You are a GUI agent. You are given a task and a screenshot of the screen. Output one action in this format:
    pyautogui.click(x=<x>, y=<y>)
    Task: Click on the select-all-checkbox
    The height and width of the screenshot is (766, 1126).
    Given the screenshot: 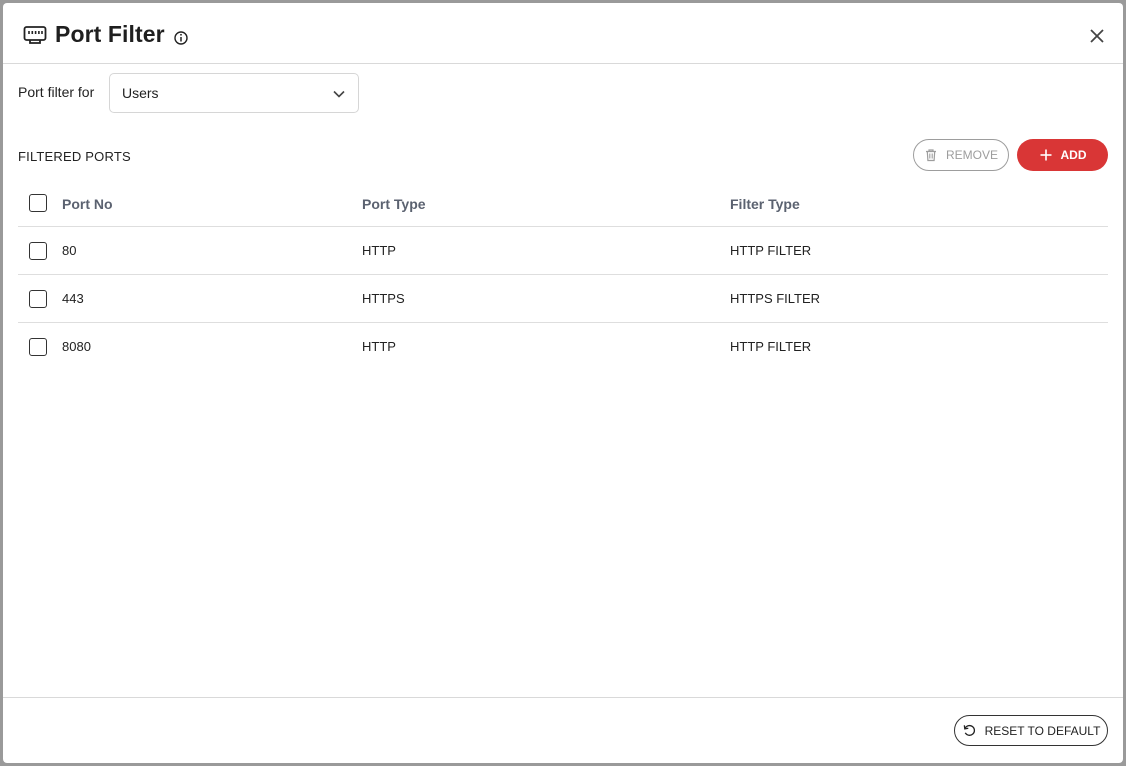 What is the action you would take?
    pyautogui.click(x=38, y=203)
    